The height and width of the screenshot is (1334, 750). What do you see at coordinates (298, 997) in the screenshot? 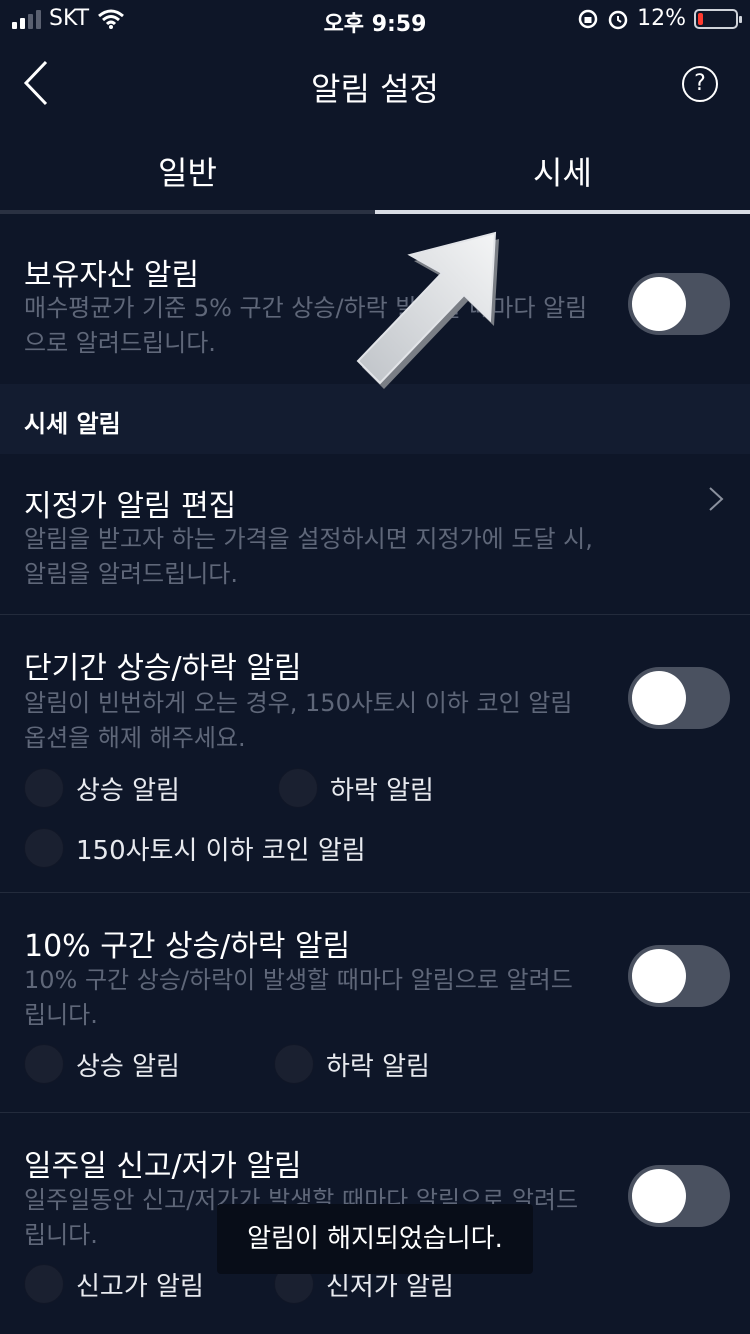
I see `ten-percent-alert-desc: 10% 구간 상승/하락이 발생할 때마다 알림으로 알려드립니다.` at bounding box center [298, 997].